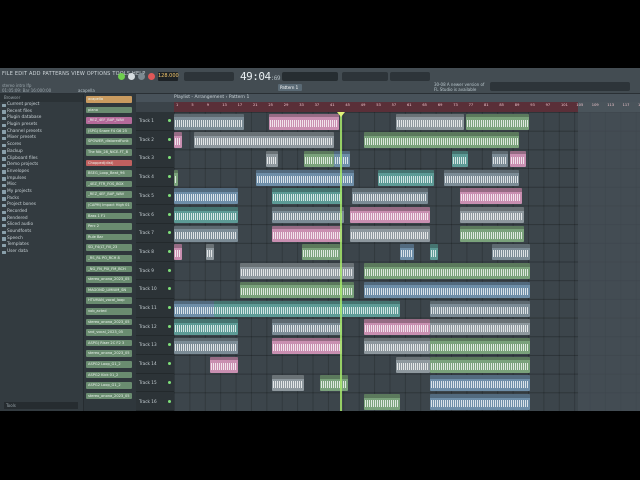  What do you see at coordinates (155, 159) in the screenshot?
I see `track-header: Track 3` at bounding box center [155, 159].